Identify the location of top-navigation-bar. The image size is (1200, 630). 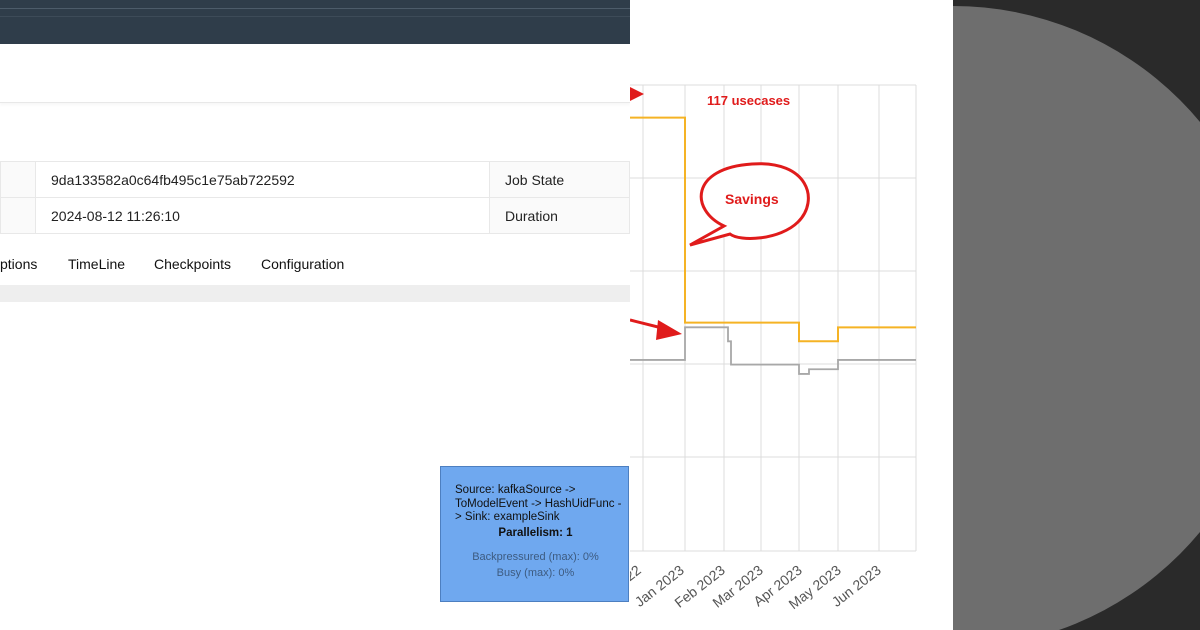
(315, 22).